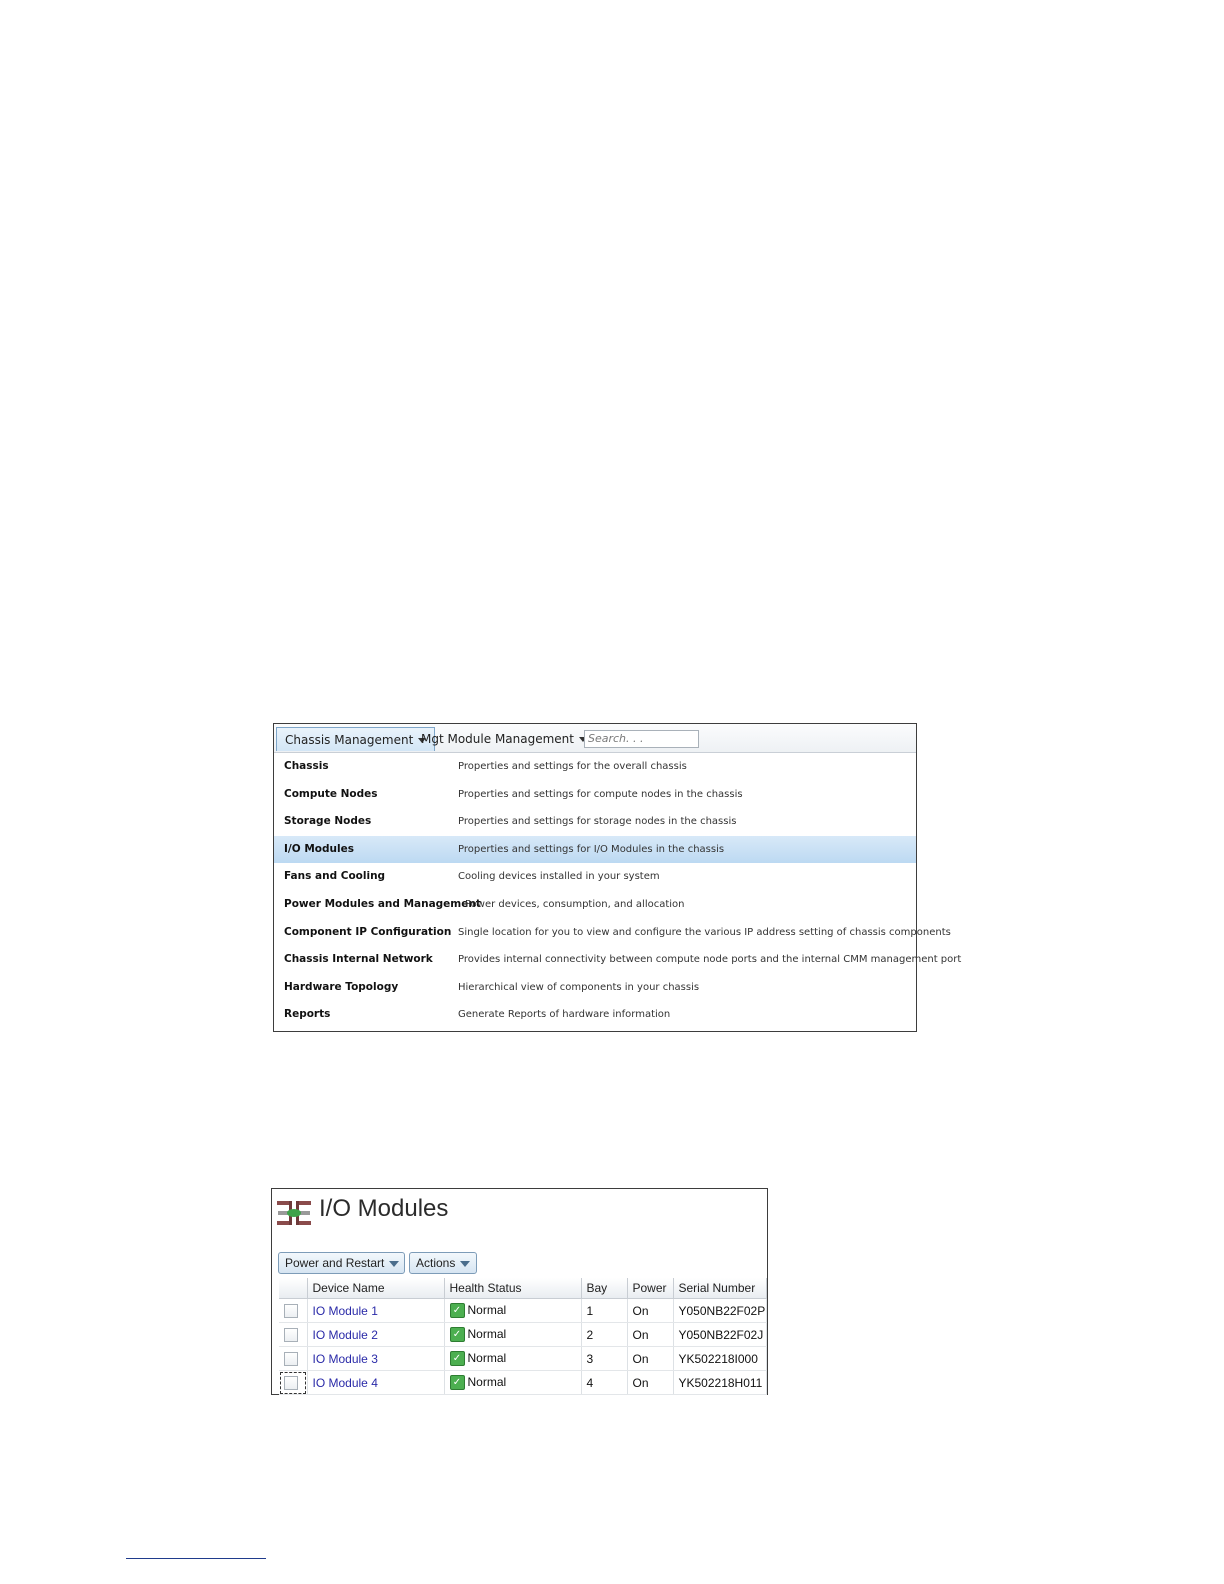 The width and height of the screenshot is (1224, 1584). What do you see at coordinates (604, 1358) in the screenshot?
I see `bay-cell: 3` at bounding box center [604, 1358].